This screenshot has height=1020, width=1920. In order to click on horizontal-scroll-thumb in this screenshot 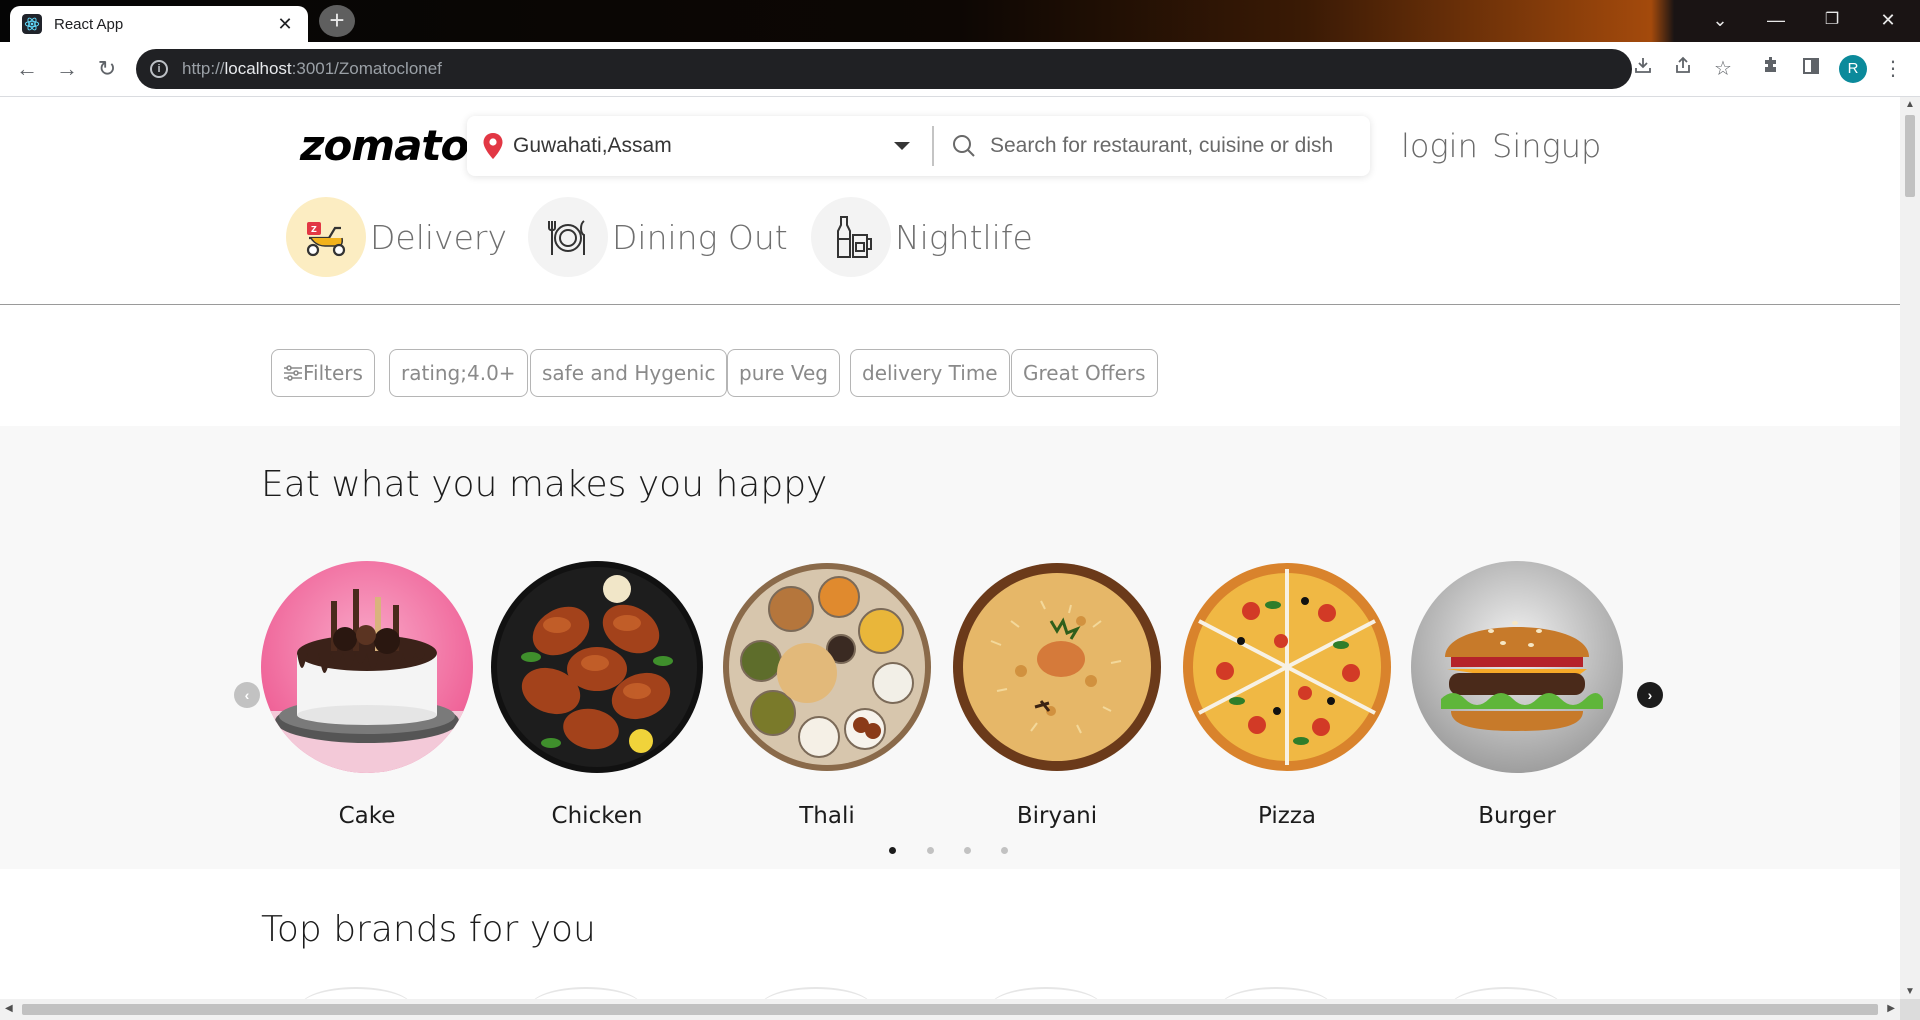, I will do `click(950, 1009)`.